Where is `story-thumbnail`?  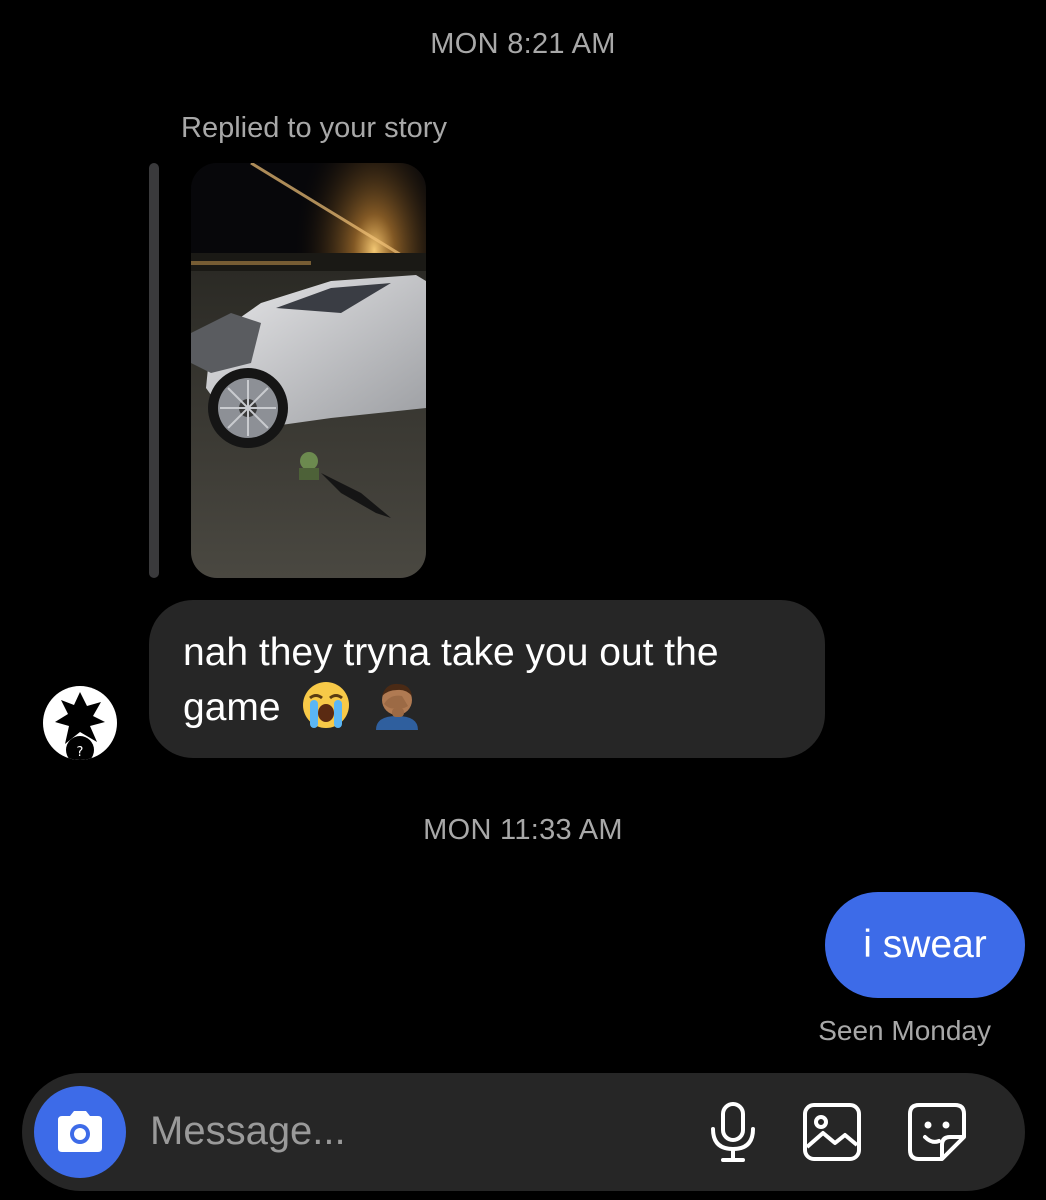
story-thumbnail is located at coordinates (308, 370).